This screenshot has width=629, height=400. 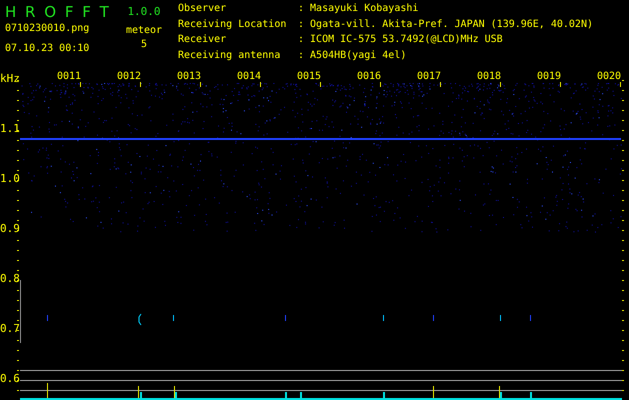 What do you see at coordinates (230, 56) in the screenshot?
I see `info-label: Receiving antenna` at bounding box center [230, 56].